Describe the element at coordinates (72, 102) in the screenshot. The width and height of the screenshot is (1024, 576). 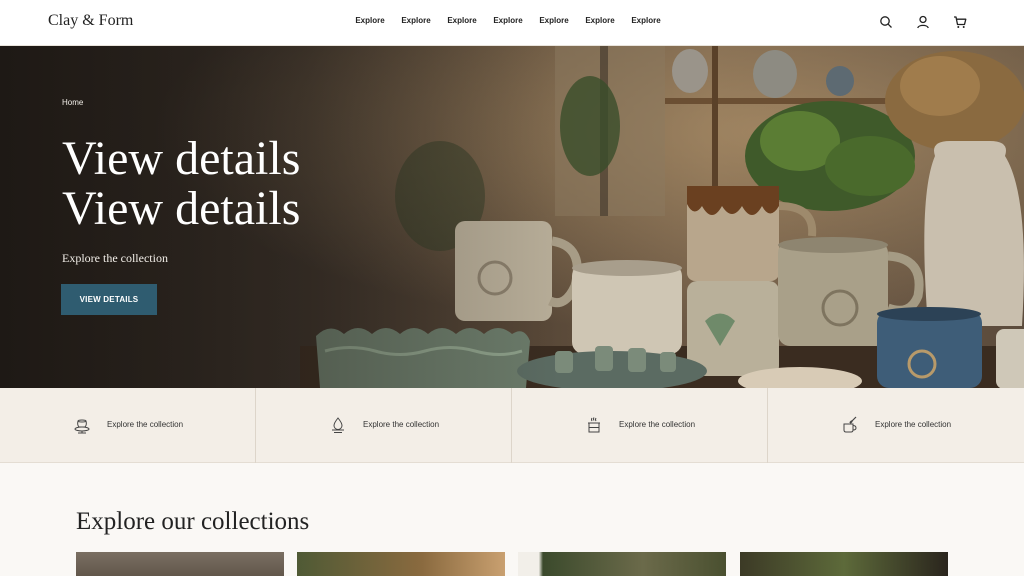
I see `breadcrumb: Home` at that location.